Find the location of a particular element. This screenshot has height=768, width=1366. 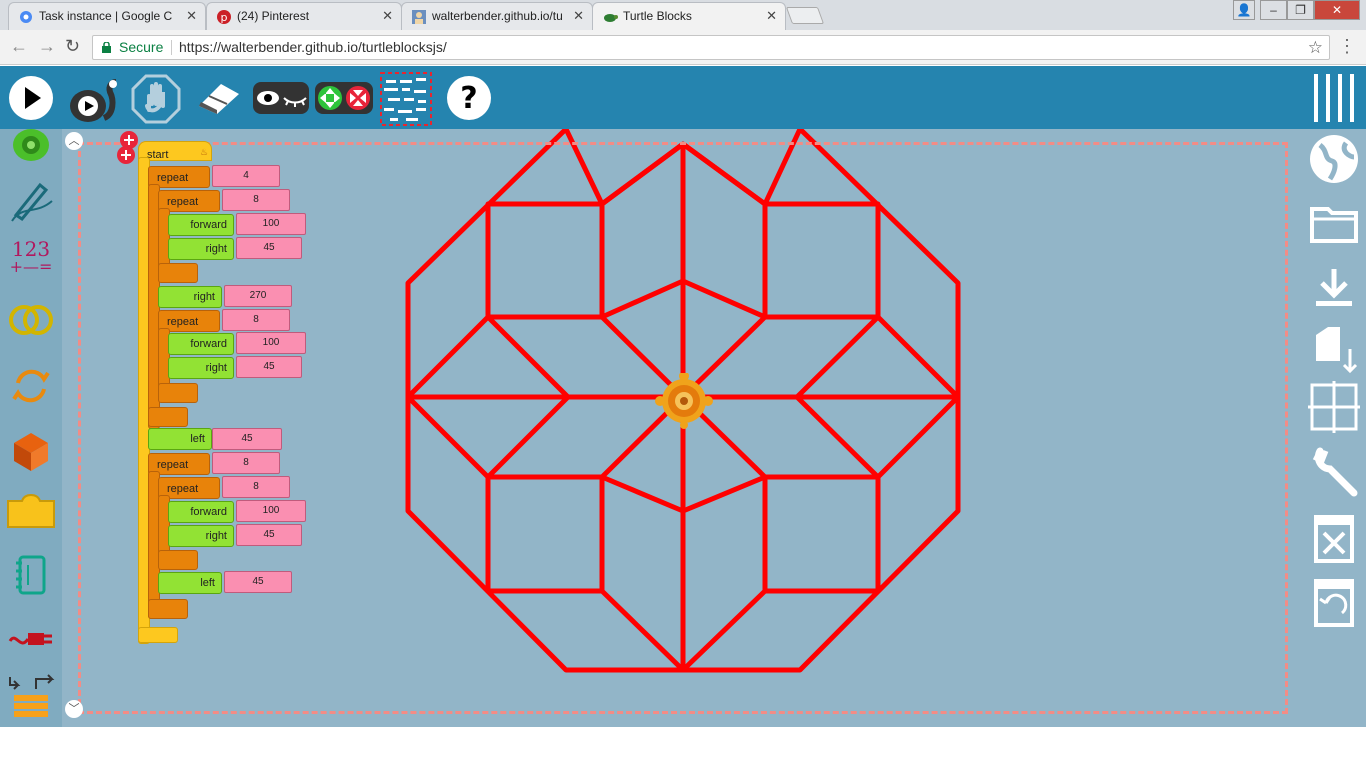

secure-label: Secure is located at coordinates (141, 47).